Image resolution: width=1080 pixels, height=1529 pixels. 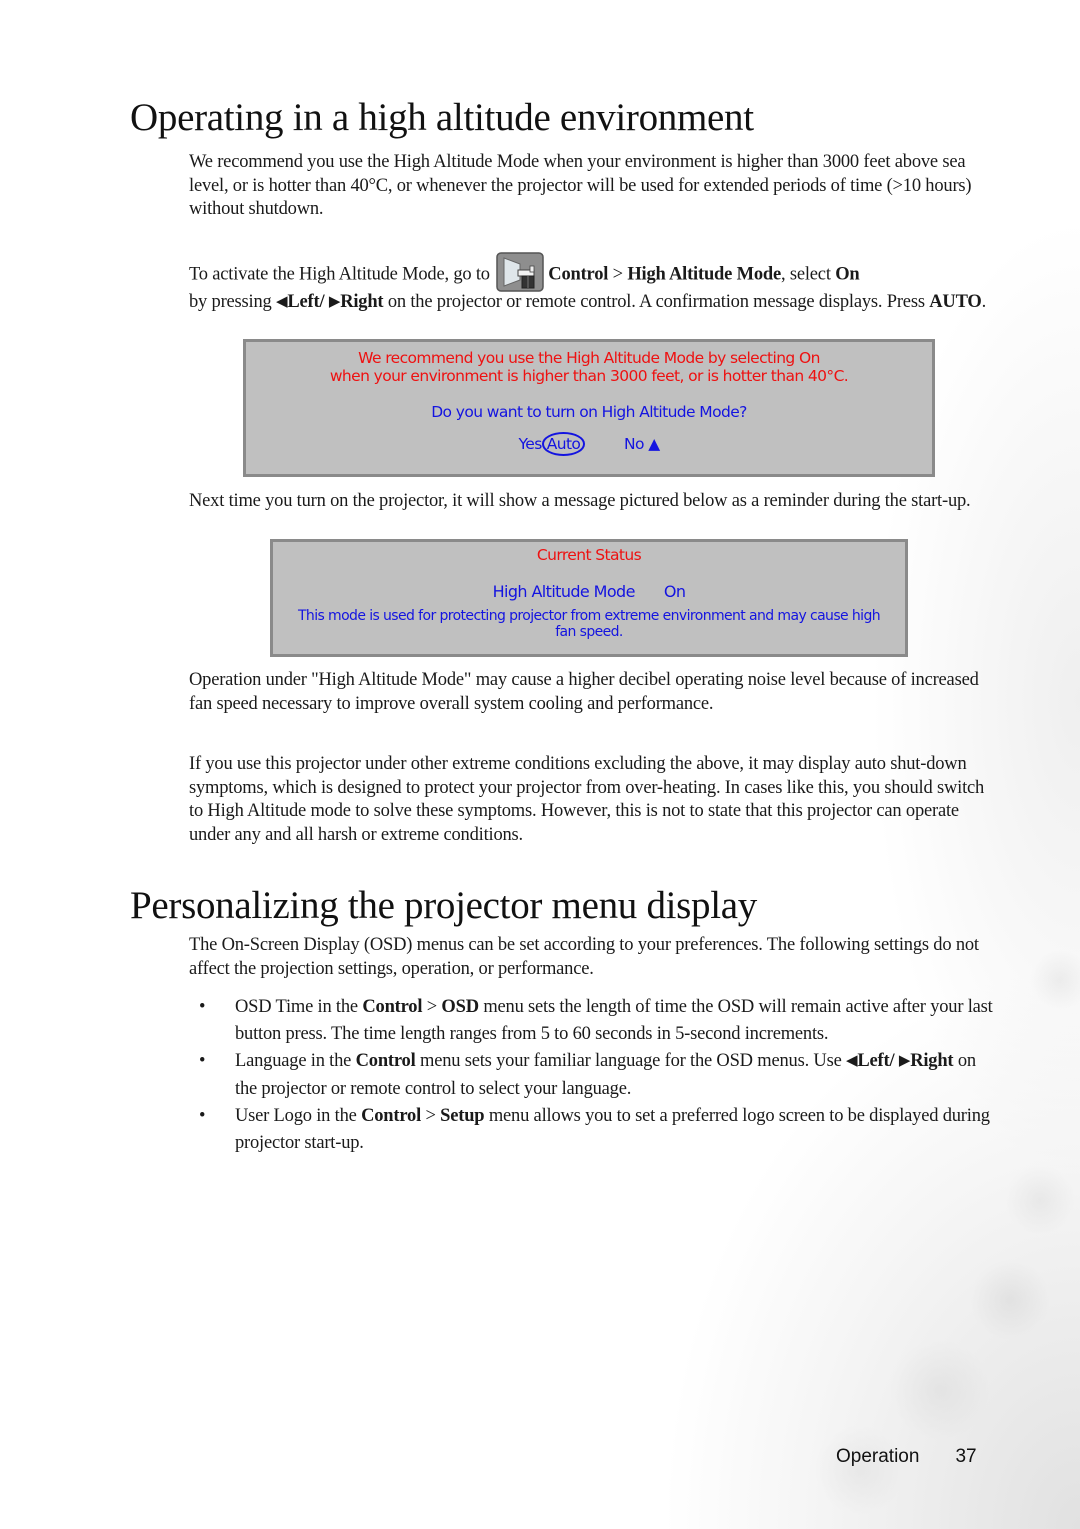 I want to click on status-row: High Altitude Mode On, so click(x=589, y=591).